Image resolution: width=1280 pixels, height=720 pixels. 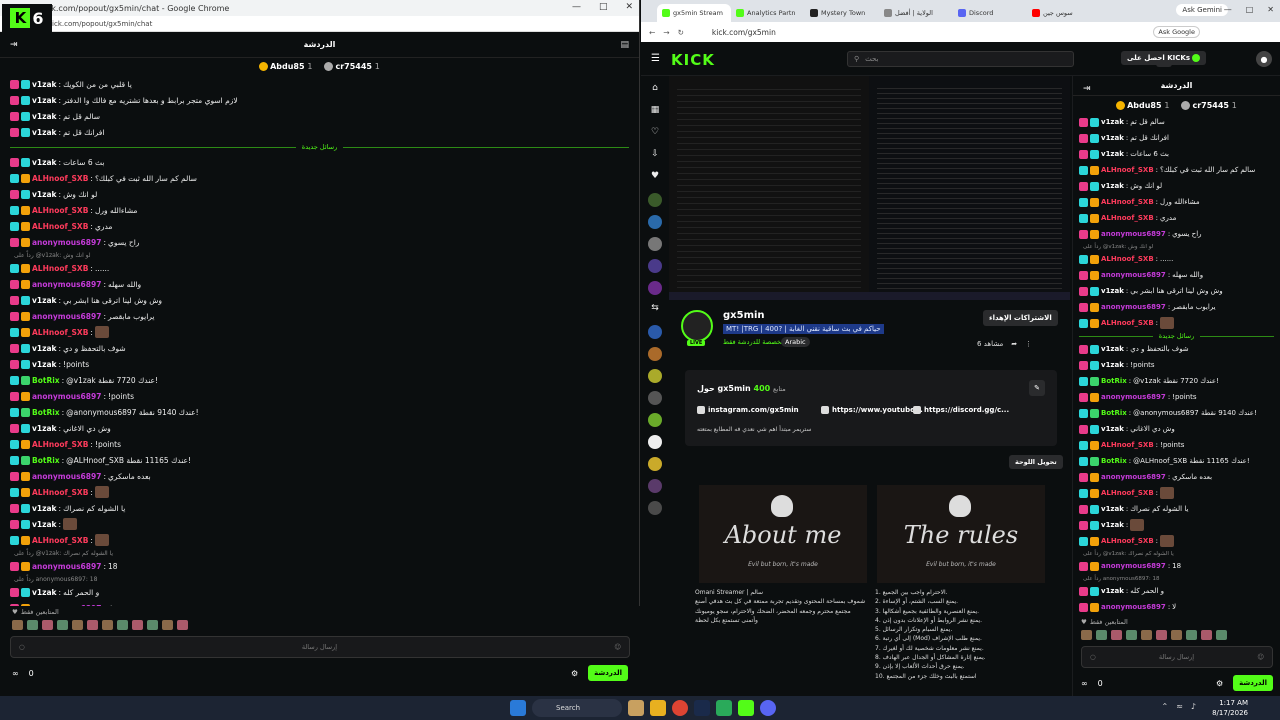 What do you see at coordinates (320, 647) in the screenshot?
I see `chat-input: ○ إرسال رسالة ☺` at bounding box center [320, 647].